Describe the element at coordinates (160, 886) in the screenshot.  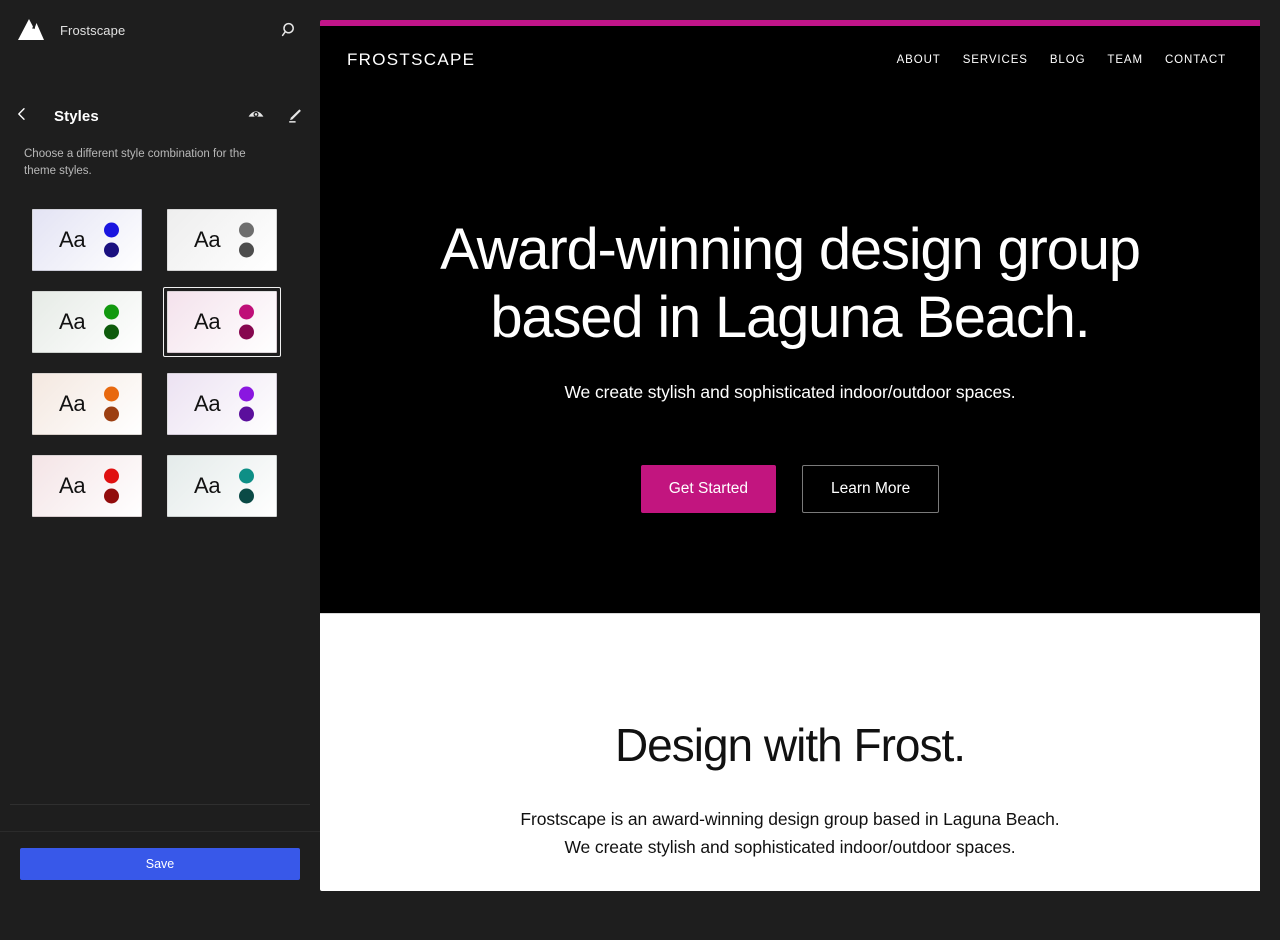
I see `sidebar-footer: Save` at that location.